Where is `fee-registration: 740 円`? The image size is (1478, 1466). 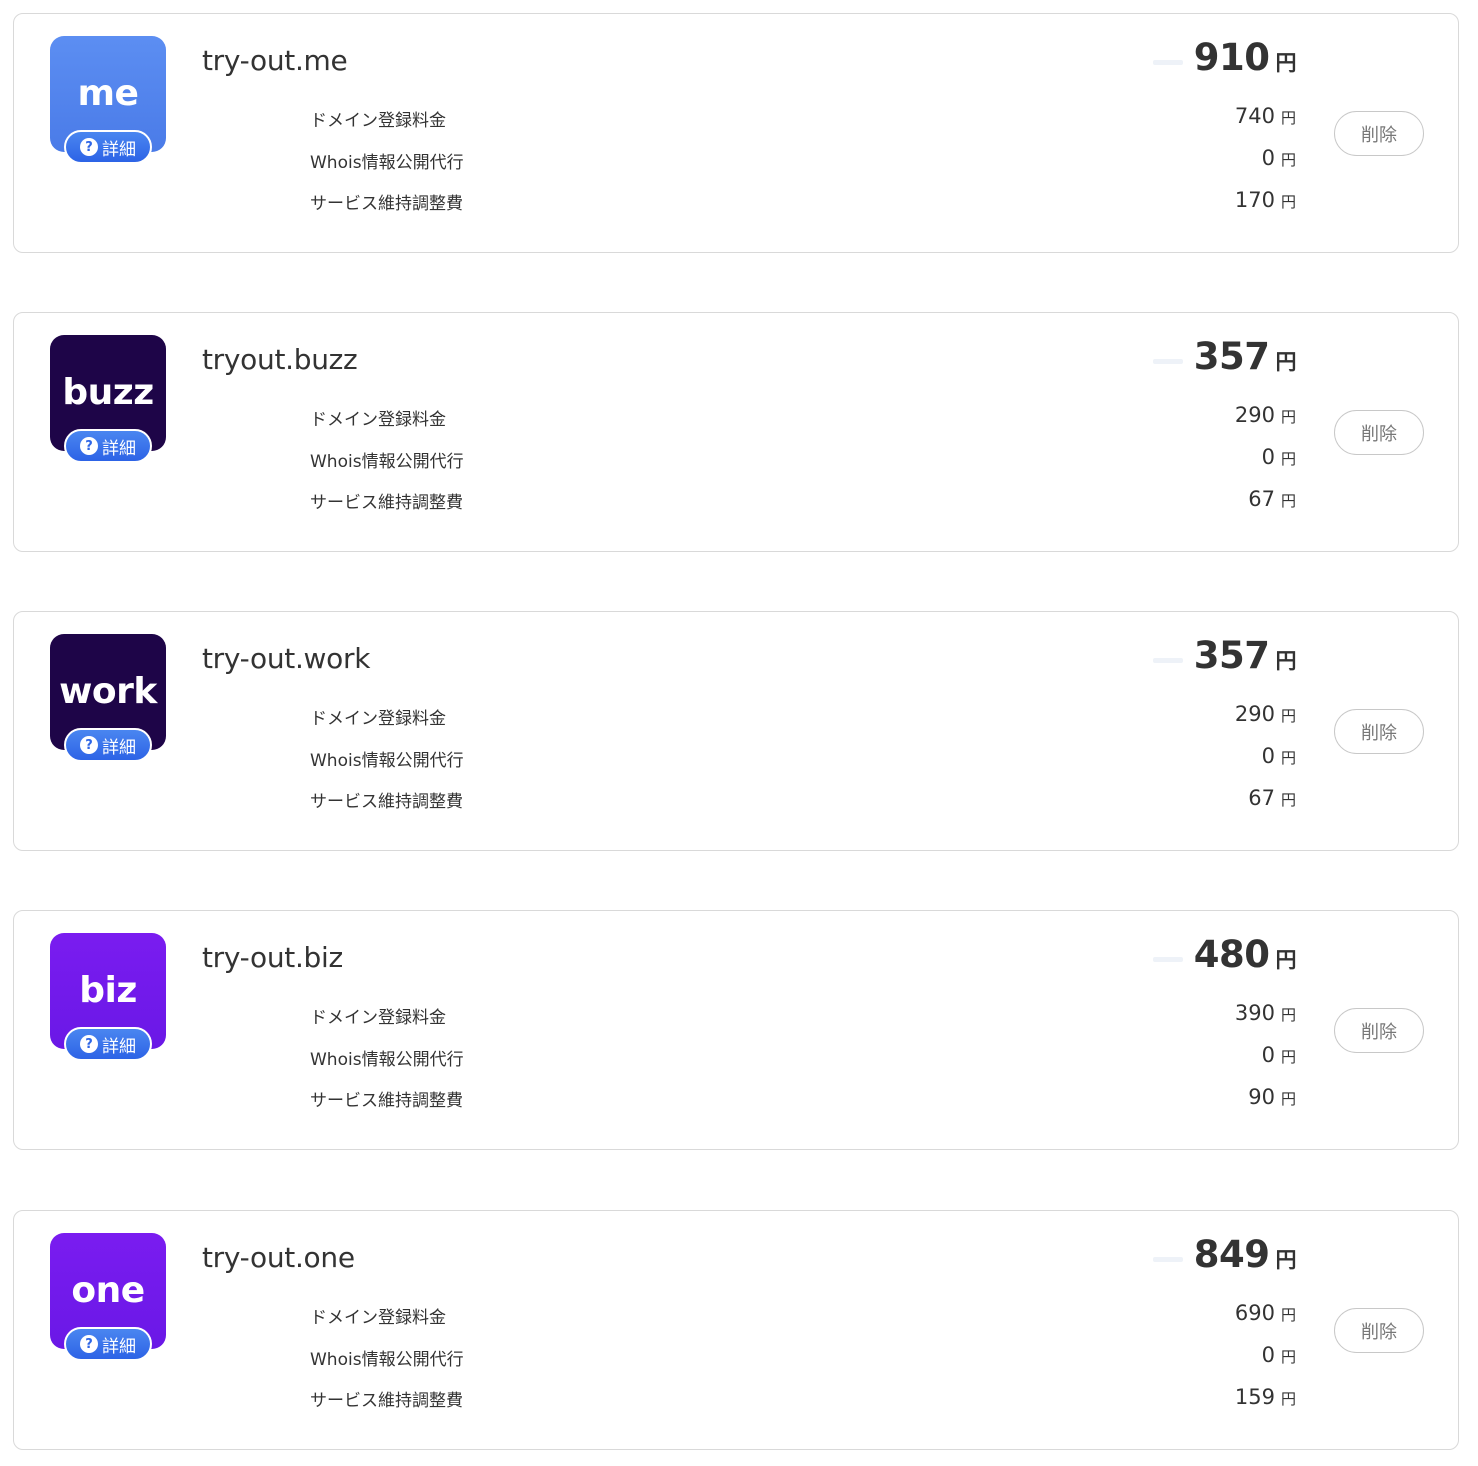 fee-registration: 740 円 is located at coordinates (1265, 116).